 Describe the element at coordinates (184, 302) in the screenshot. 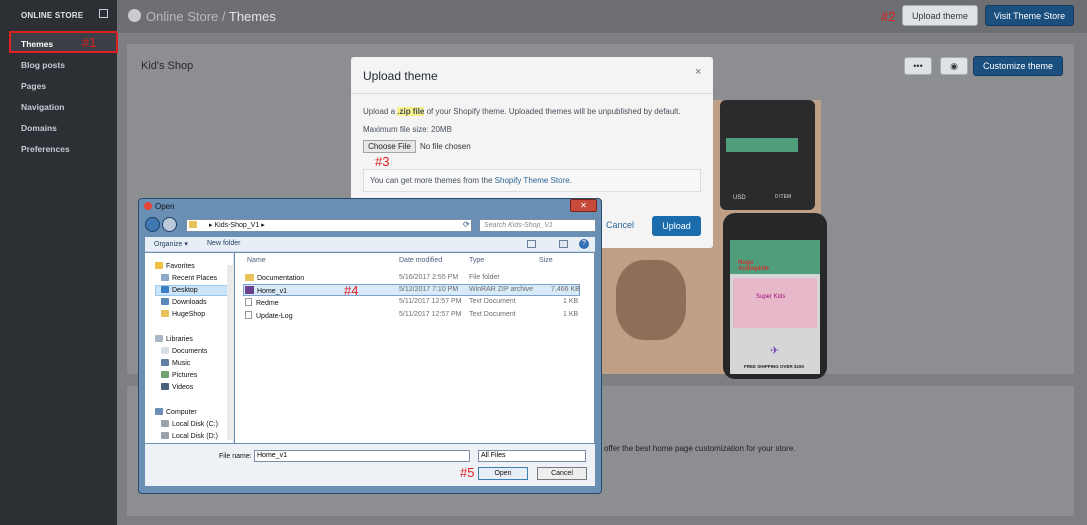

I see `nav-downloads: Downloads` at that location.